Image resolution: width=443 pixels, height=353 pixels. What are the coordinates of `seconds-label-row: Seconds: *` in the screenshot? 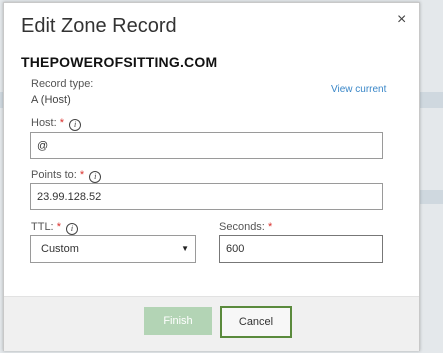 It's located at (245, 227).